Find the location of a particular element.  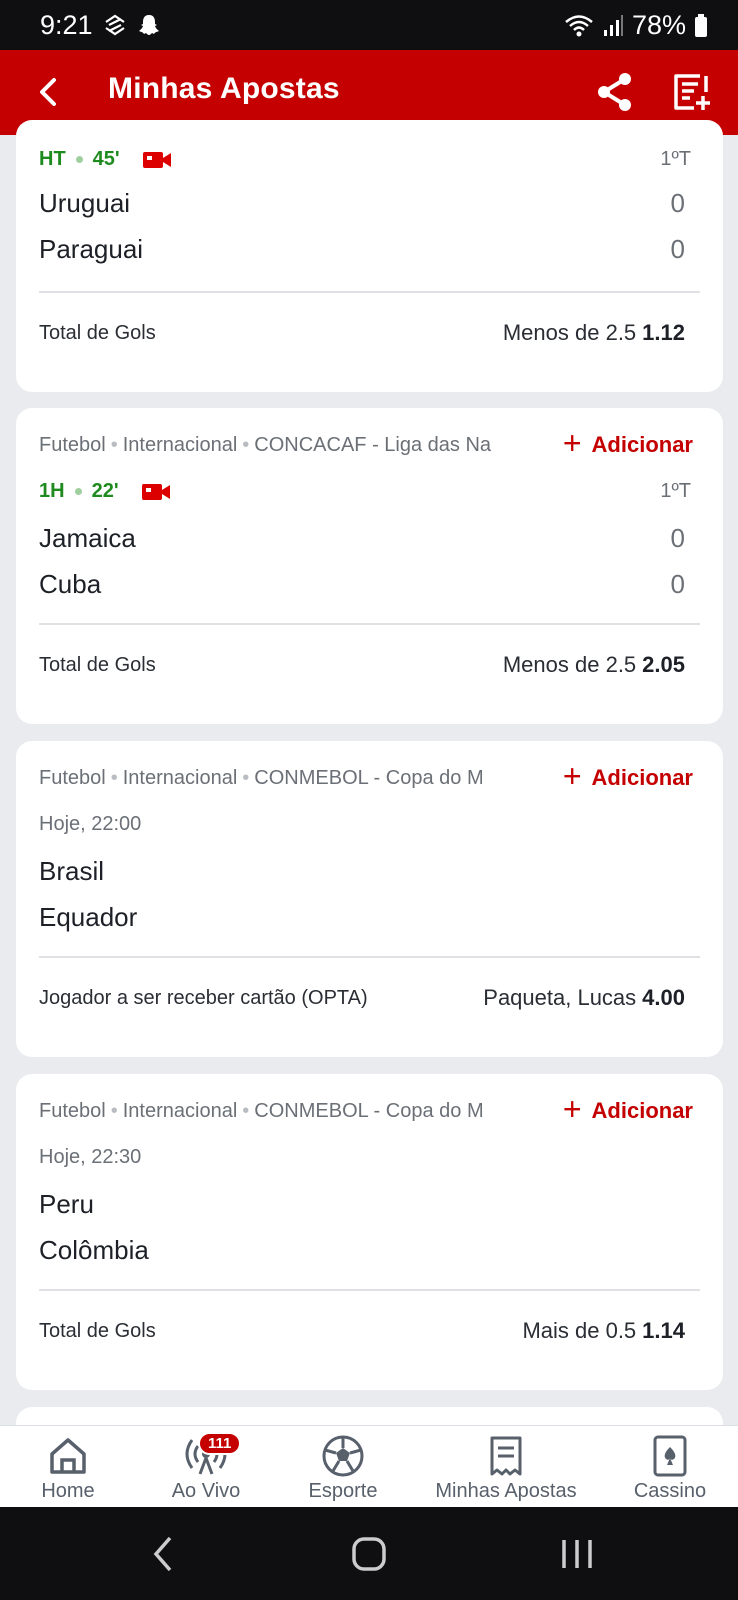

odds-value: 4.00 is located at coordinates (663, 997).